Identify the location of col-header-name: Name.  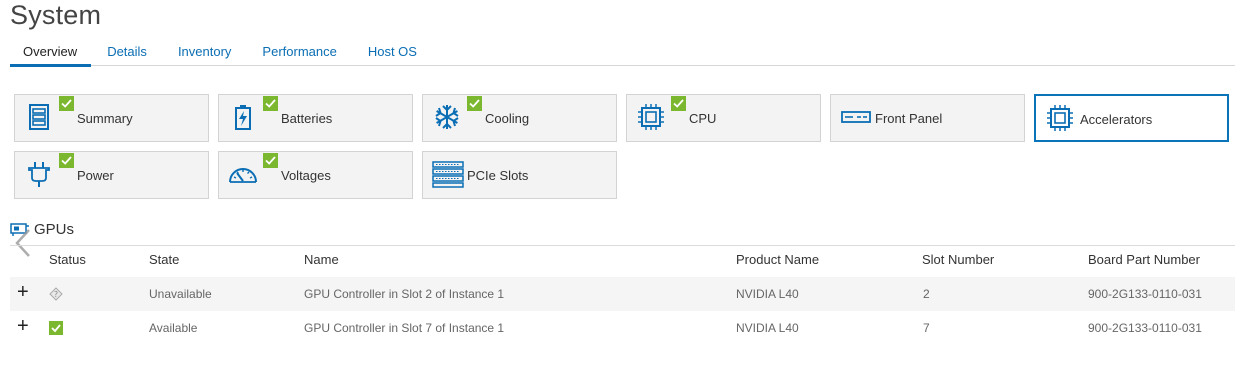
(321, 259).